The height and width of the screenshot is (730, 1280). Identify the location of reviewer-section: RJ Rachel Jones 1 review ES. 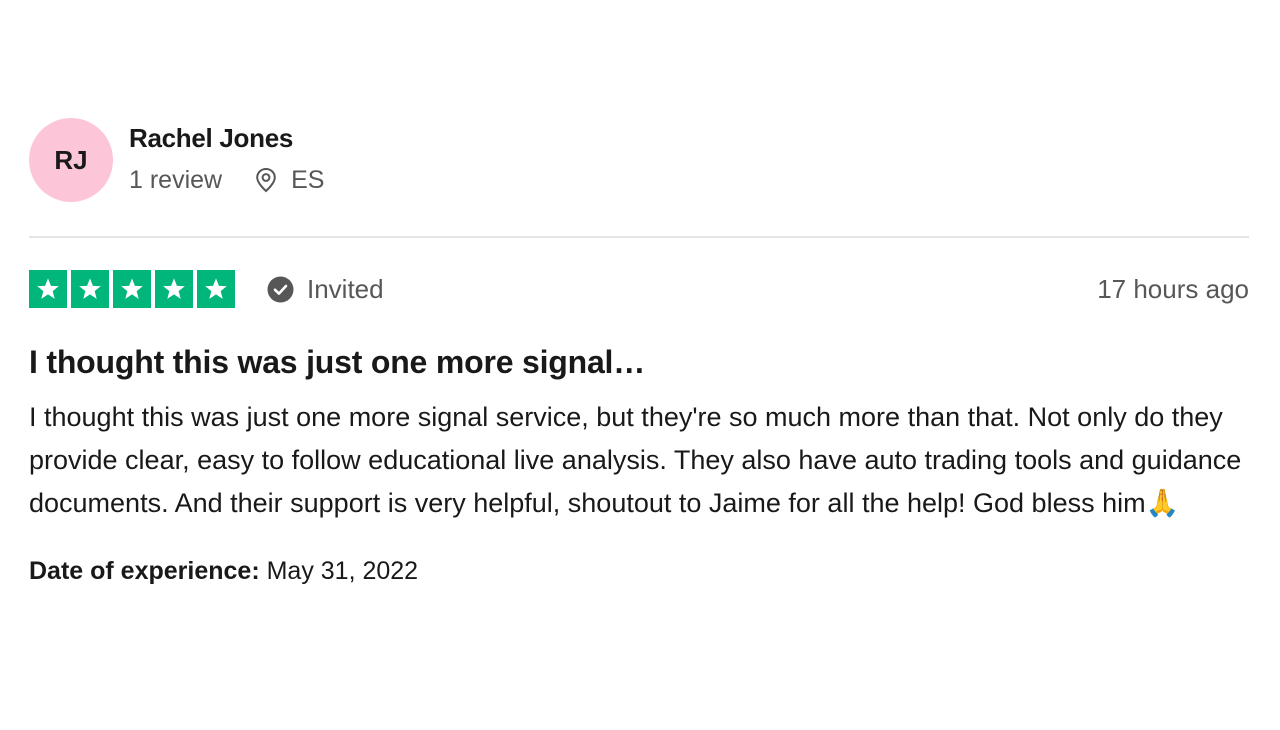
(639, 161).